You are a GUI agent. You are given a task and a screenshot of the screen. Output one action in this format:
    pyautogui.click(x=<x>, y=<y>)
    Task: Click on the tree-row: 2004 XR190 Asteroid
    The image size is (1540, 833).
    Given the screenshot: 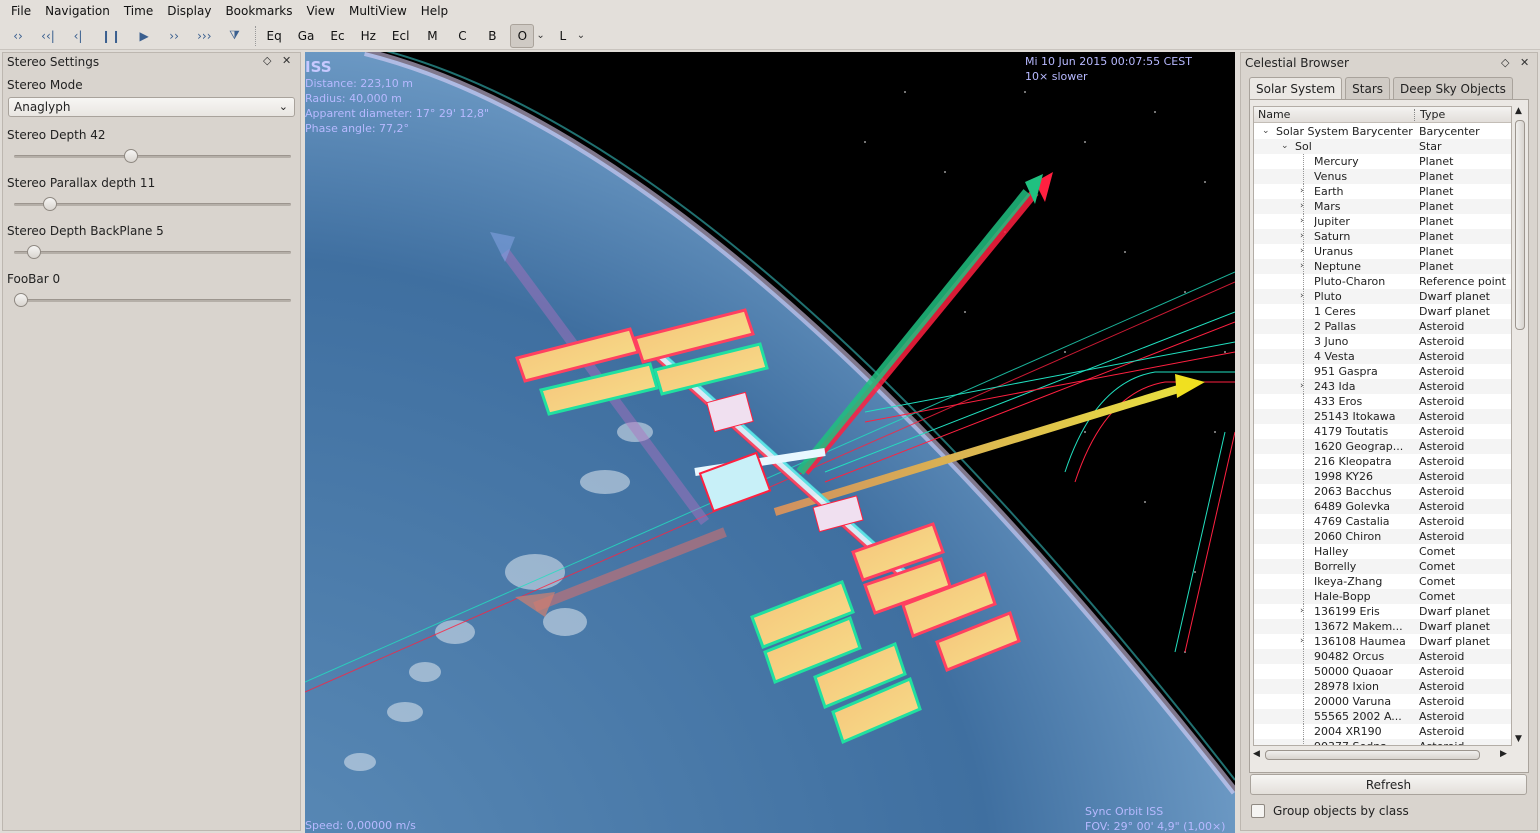 What is the action you would take?
    pyautogui.click(x=1382, y=731)
    